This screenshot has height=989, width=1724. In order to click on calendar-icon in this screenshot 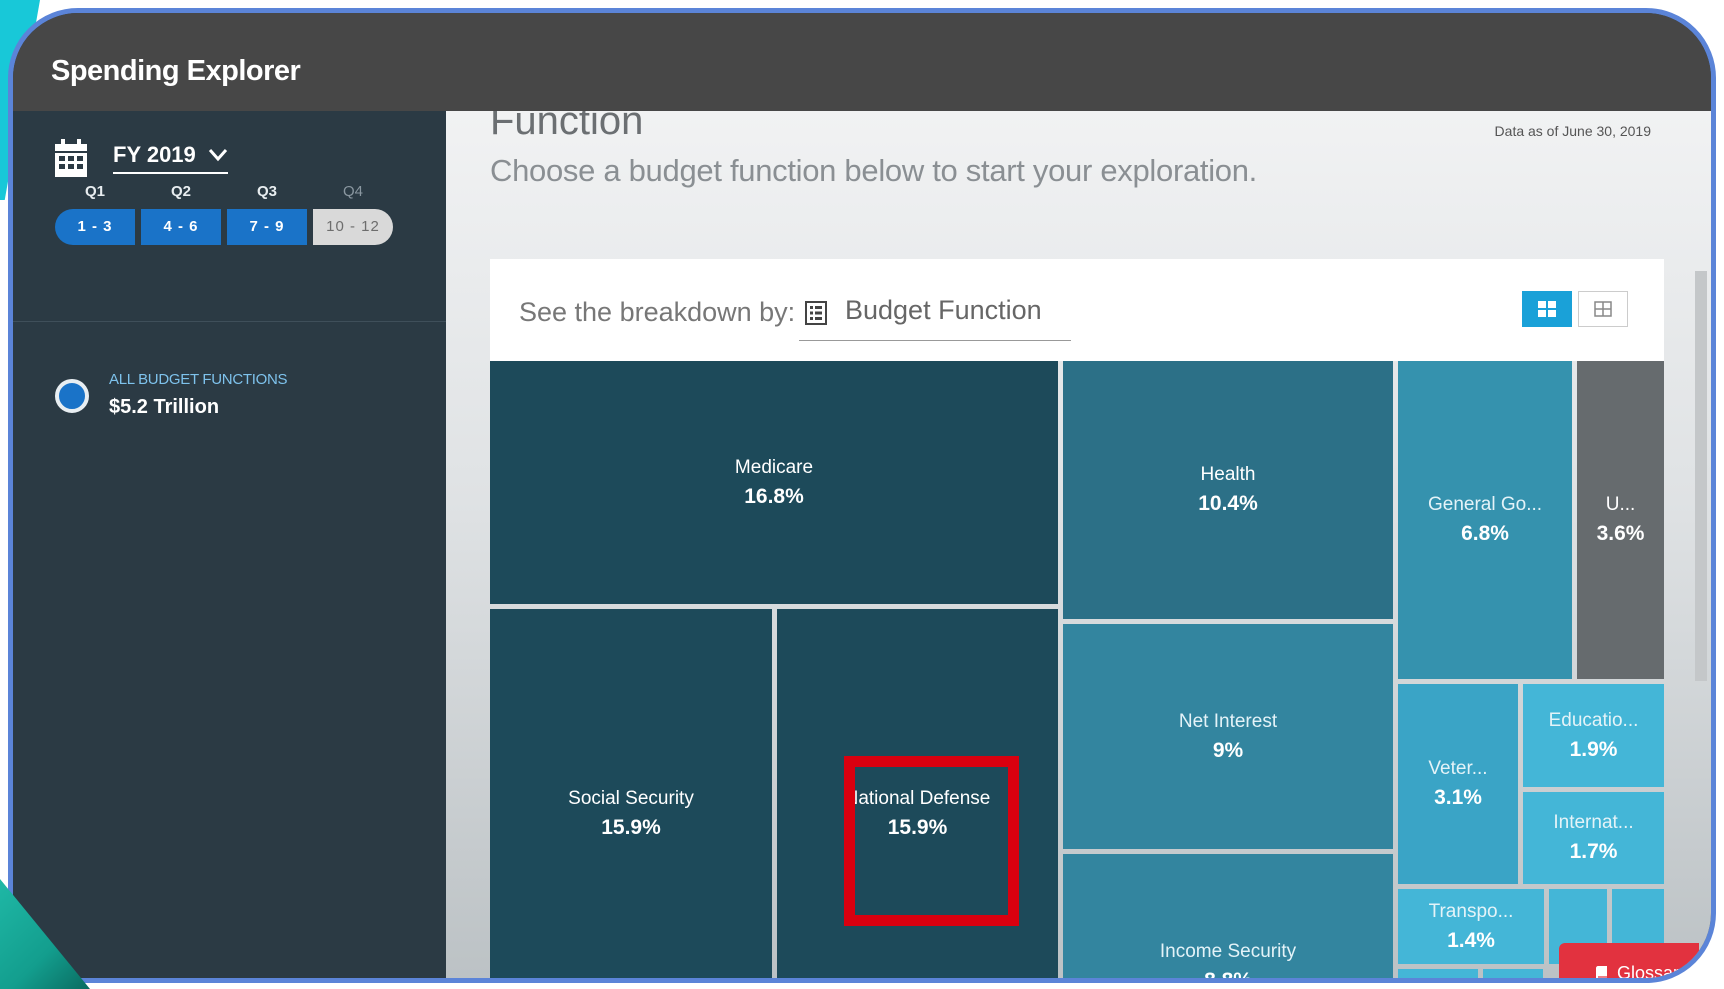, I will do `click(71, 158)`.